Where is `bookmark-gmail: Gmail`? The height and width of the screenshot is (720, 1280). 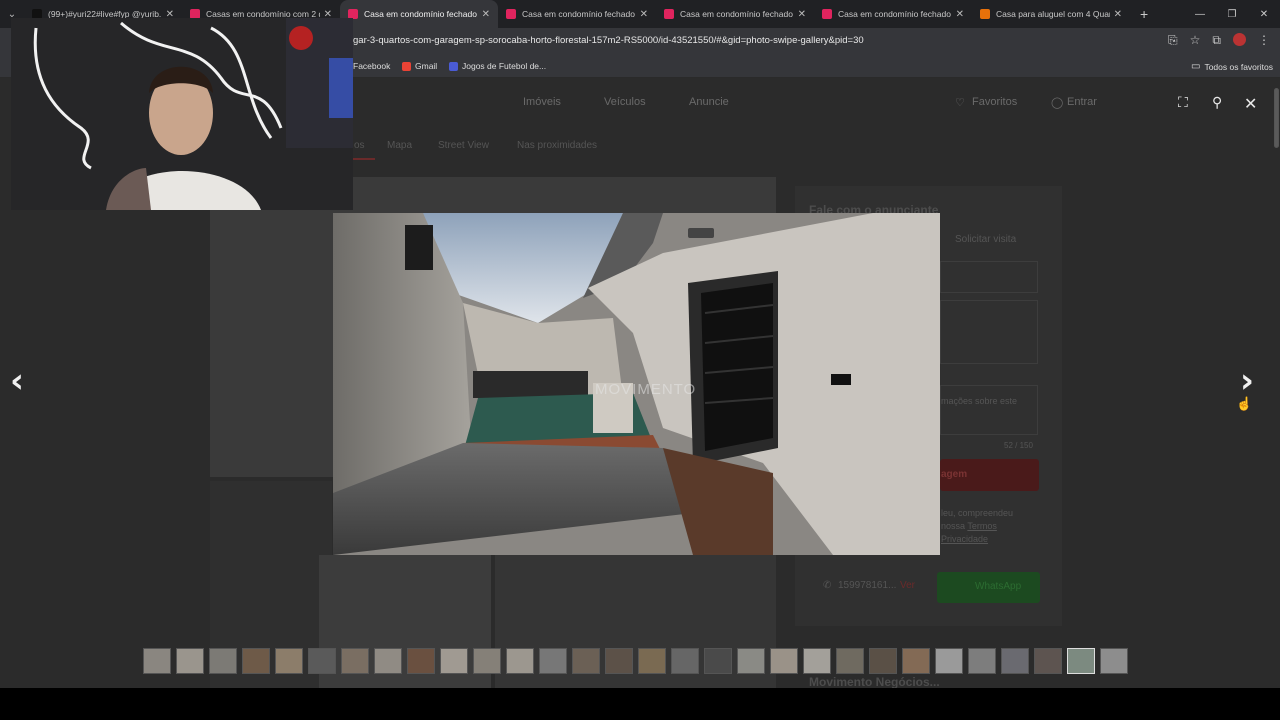
bookmark-gmail: Gmail is located at coordinates (419, 66).